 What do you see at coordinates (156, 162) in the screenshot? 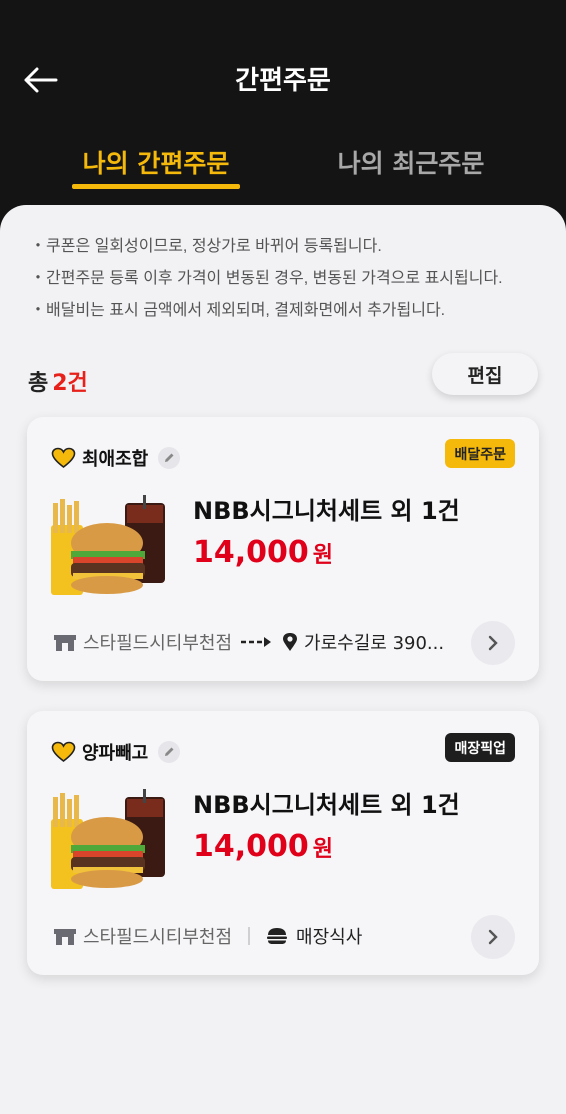
I see `tab-my-quick-order: 나의 간편주문` at bounding box center [156, 162].